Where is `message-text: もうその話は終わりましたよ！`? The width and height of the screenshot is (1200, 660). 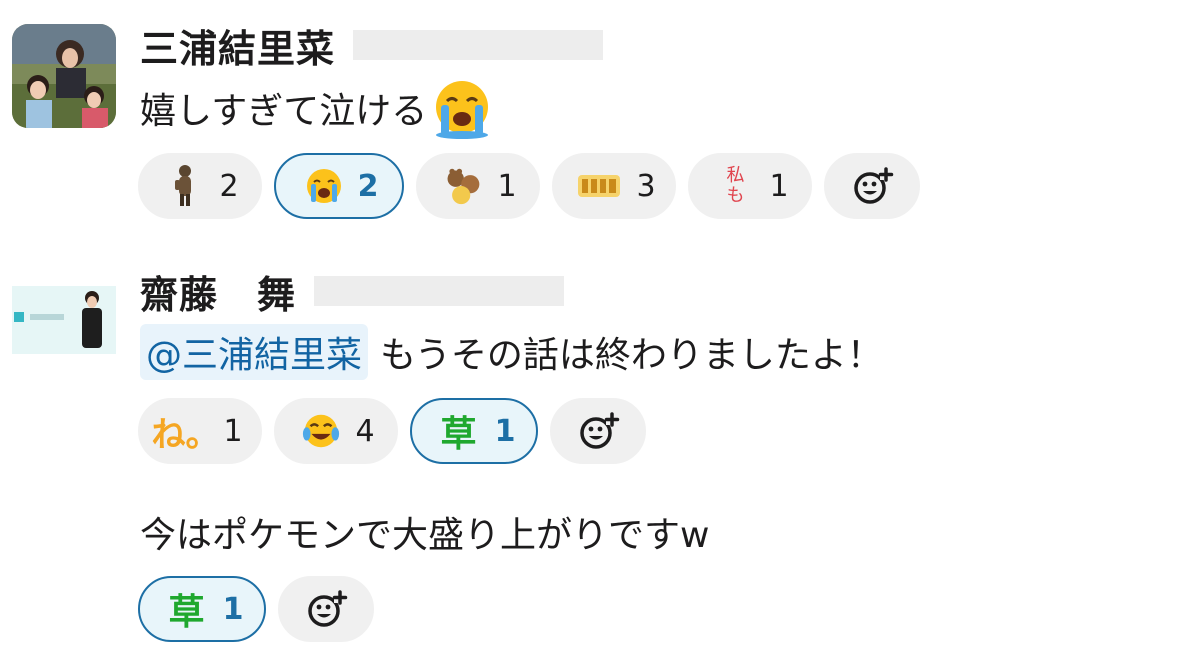
message-text: もうその話は終わりましたよ！ is located at coordinates (631, 355).